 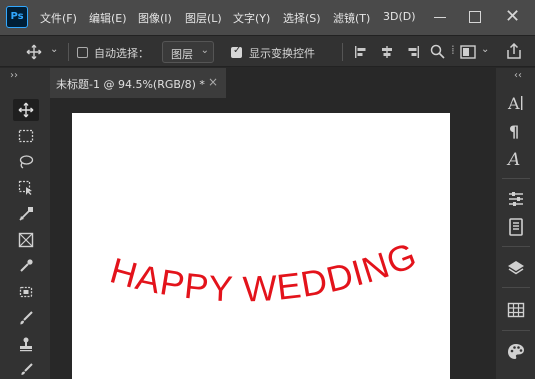 I want to click on sliders-icon, so click(x=516, y=199).